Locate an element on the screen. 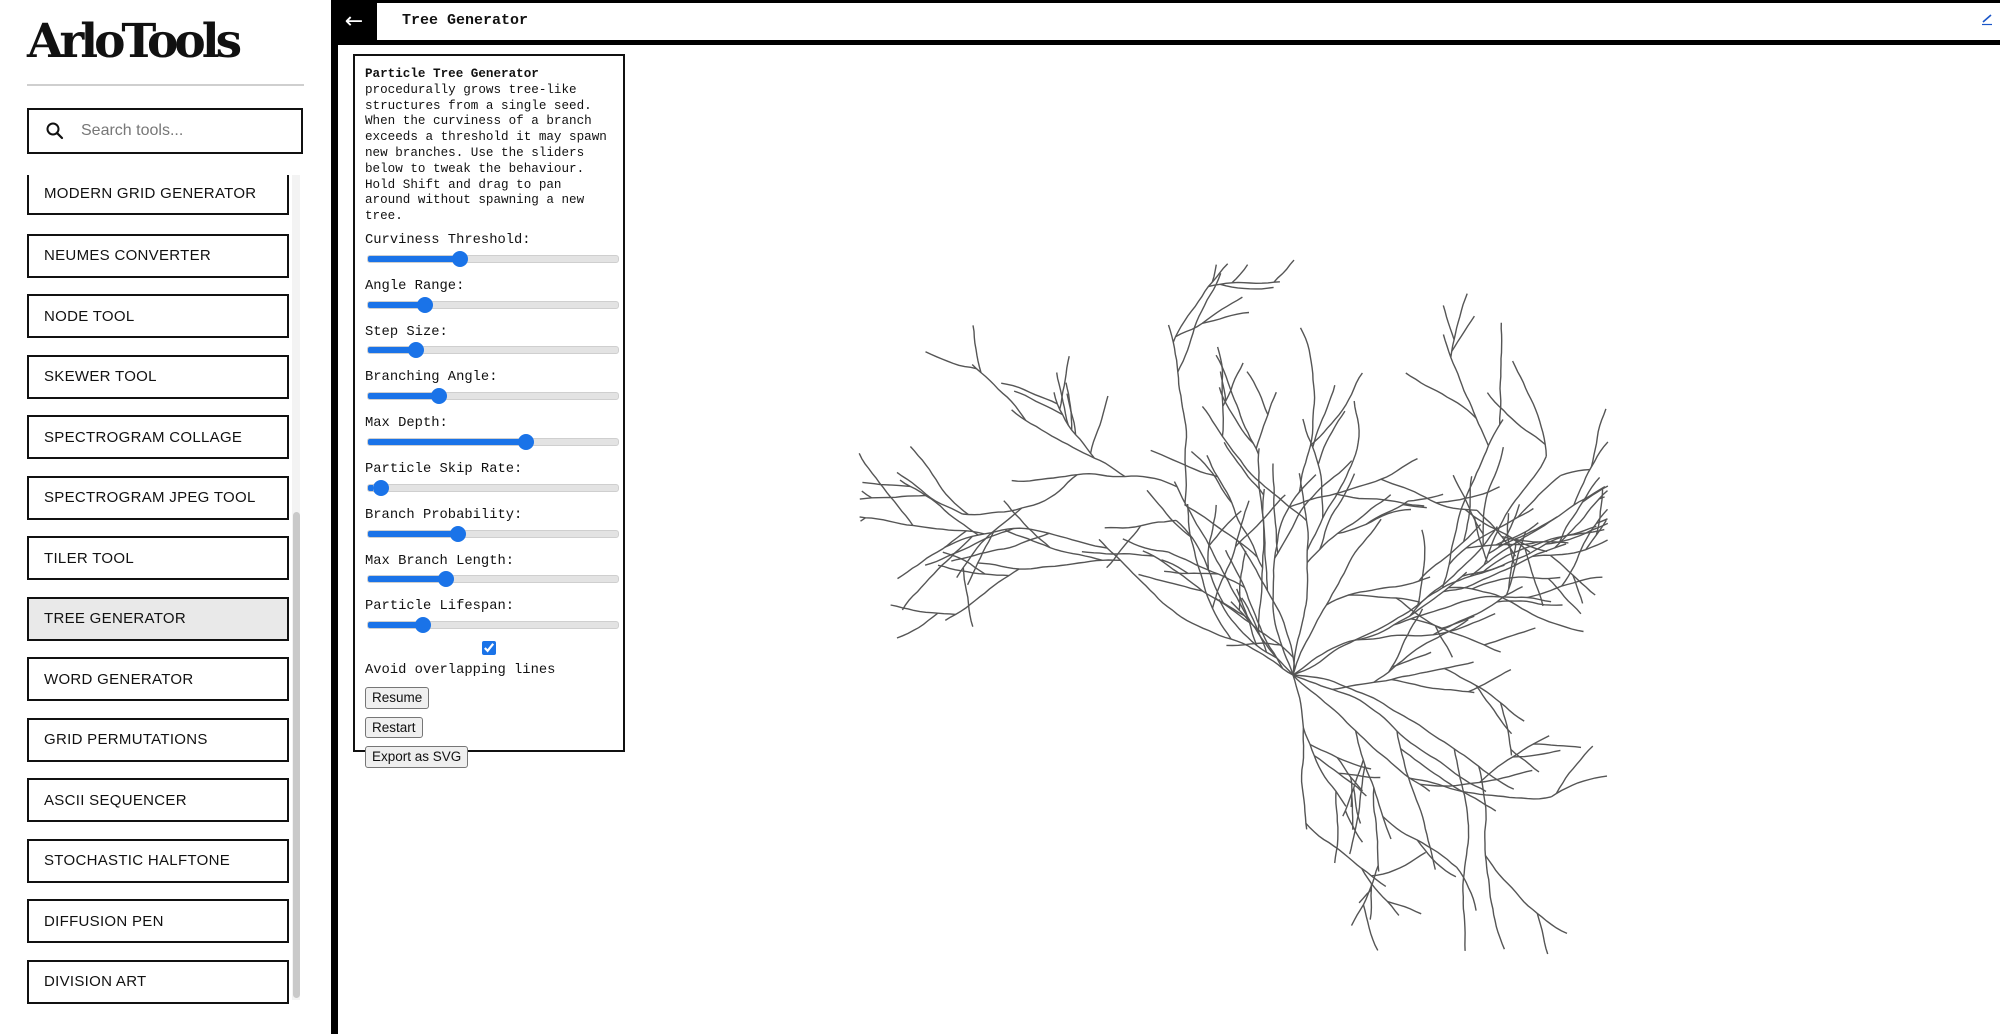 The image size is (2000, 1034). tool-item-node-tool: NODE TOOL is located at coordinates (158, 316).